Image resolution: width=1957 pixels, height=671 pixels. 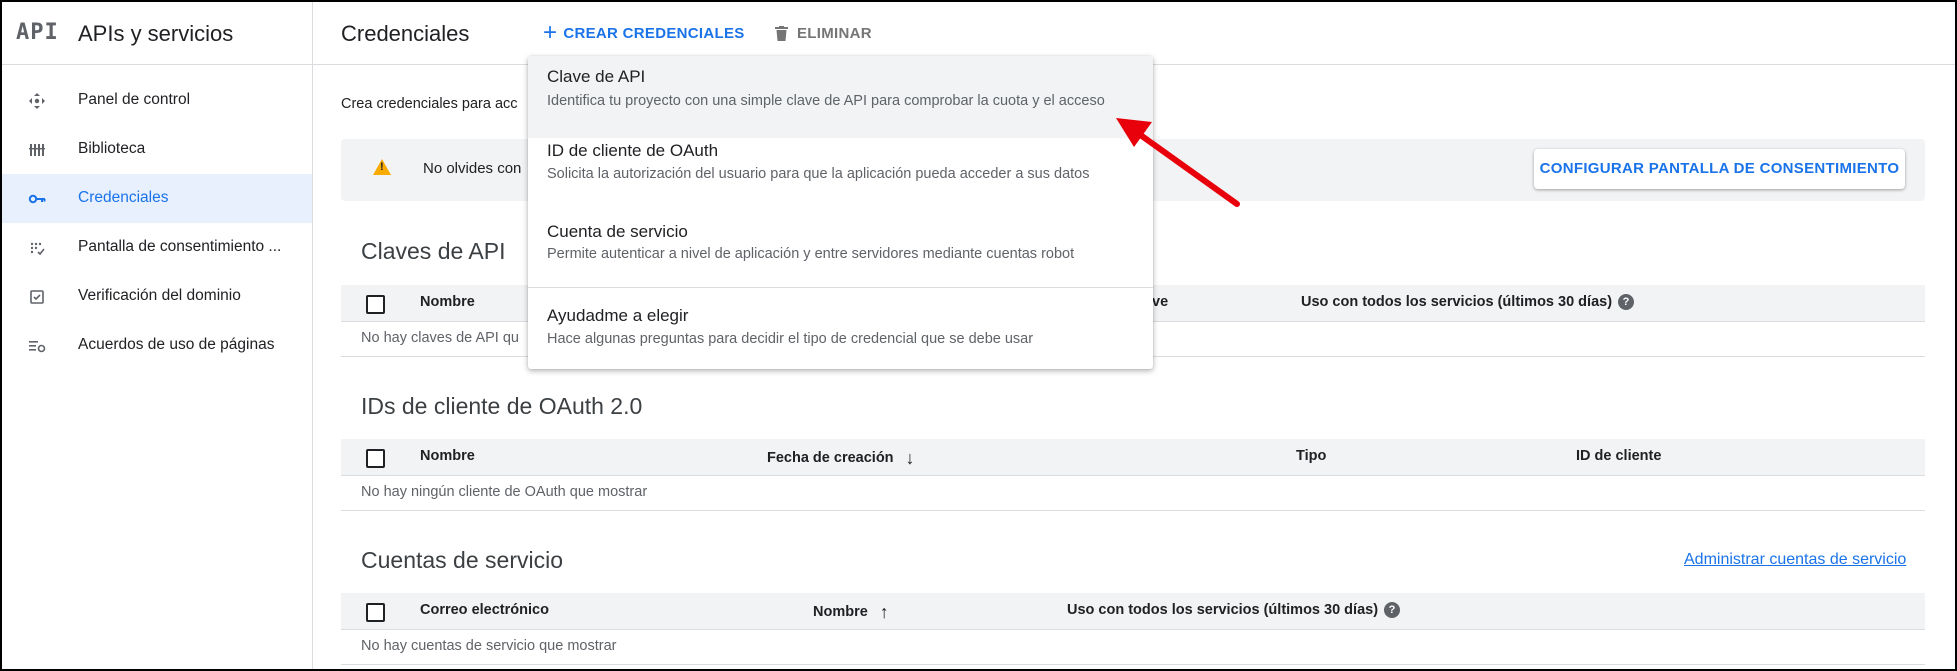 What do you see at coordinates (1133, 647) in the screenshot?
I see `empty-row: No hay cuentas de servicio que mostrar` at bounding box center [1133, 647].